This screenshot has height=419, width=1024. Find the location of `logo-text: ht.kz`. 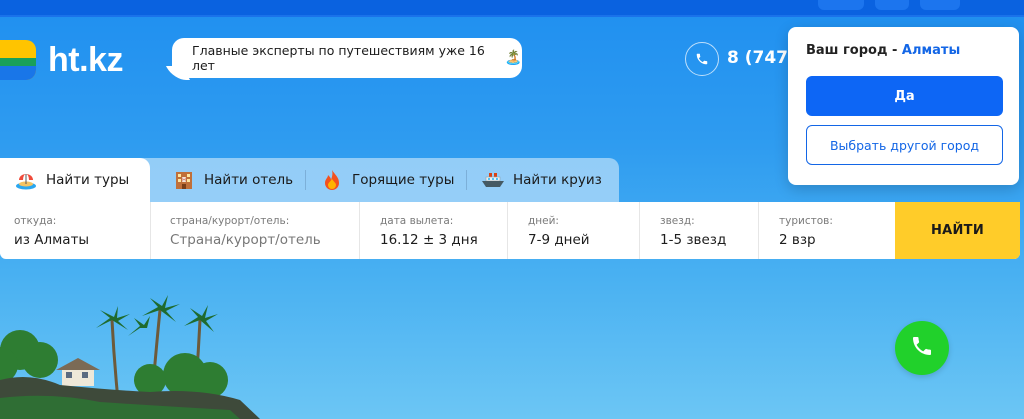

logo-text: ht.kz is located at coordinates (85, 59).